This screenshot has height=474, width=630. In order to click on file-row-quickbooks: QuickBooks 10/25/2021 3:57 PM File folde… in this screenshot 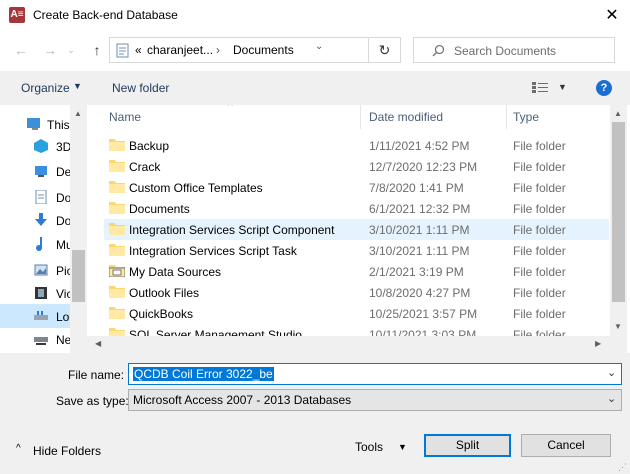, I will do `click(356, 313)`.